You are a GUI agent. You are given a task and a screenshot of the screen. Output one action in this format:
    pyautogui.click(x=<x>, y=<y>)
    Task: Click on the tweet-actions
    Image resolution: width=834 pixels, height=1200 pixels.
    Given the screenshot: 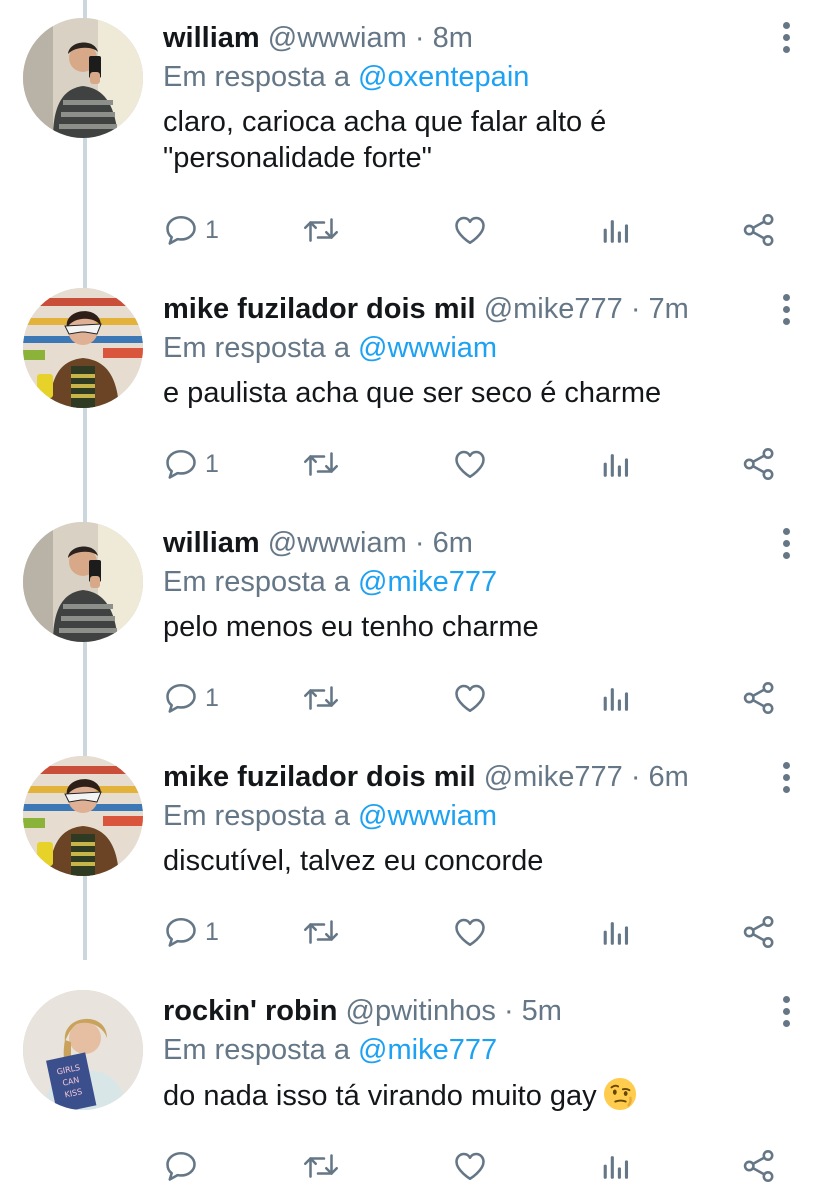 What is the action you would take?
    pyautogui.click(x=473, y=1166)
    